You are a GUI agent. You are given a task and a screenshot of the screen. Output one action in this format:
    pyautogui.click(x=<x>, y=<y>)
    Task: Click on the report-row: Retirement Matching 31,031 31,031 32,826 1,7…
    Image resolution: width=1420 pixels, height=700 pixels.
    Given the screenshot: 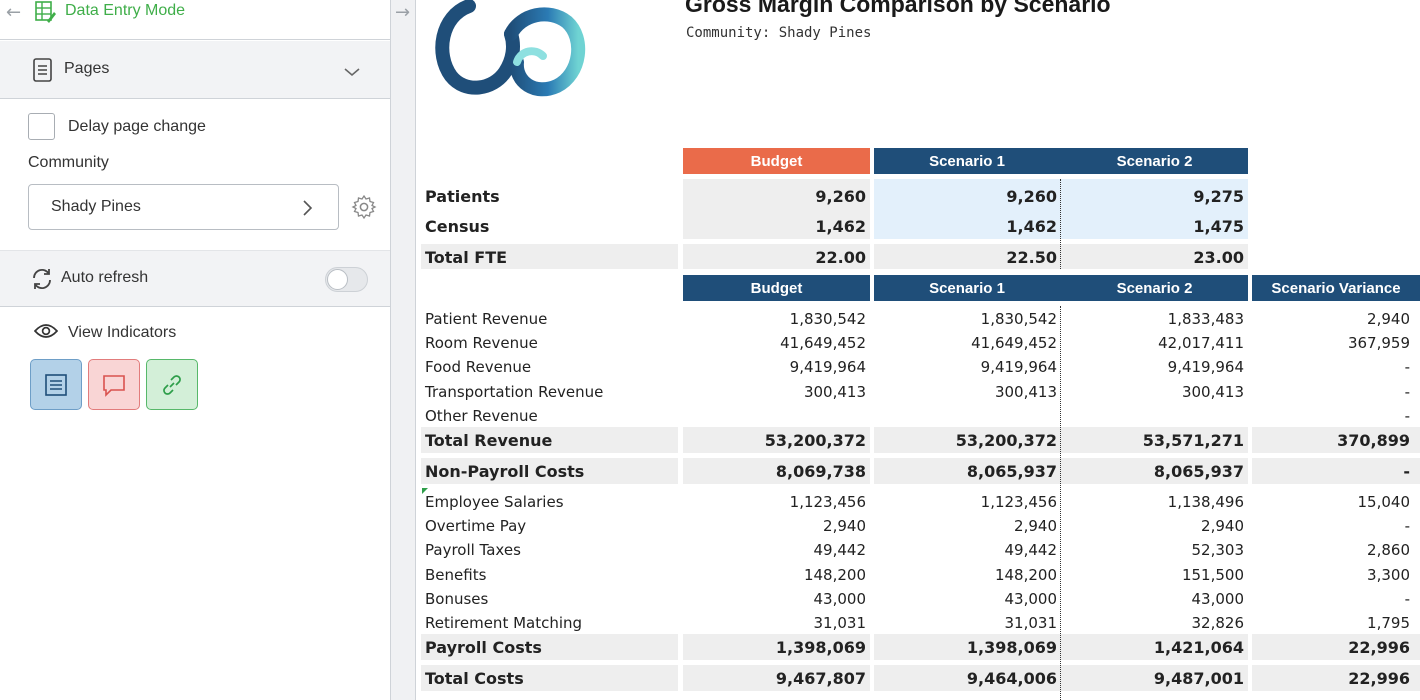 What is the action you would take?
    pyautogui.click(x=918, y=623)
    